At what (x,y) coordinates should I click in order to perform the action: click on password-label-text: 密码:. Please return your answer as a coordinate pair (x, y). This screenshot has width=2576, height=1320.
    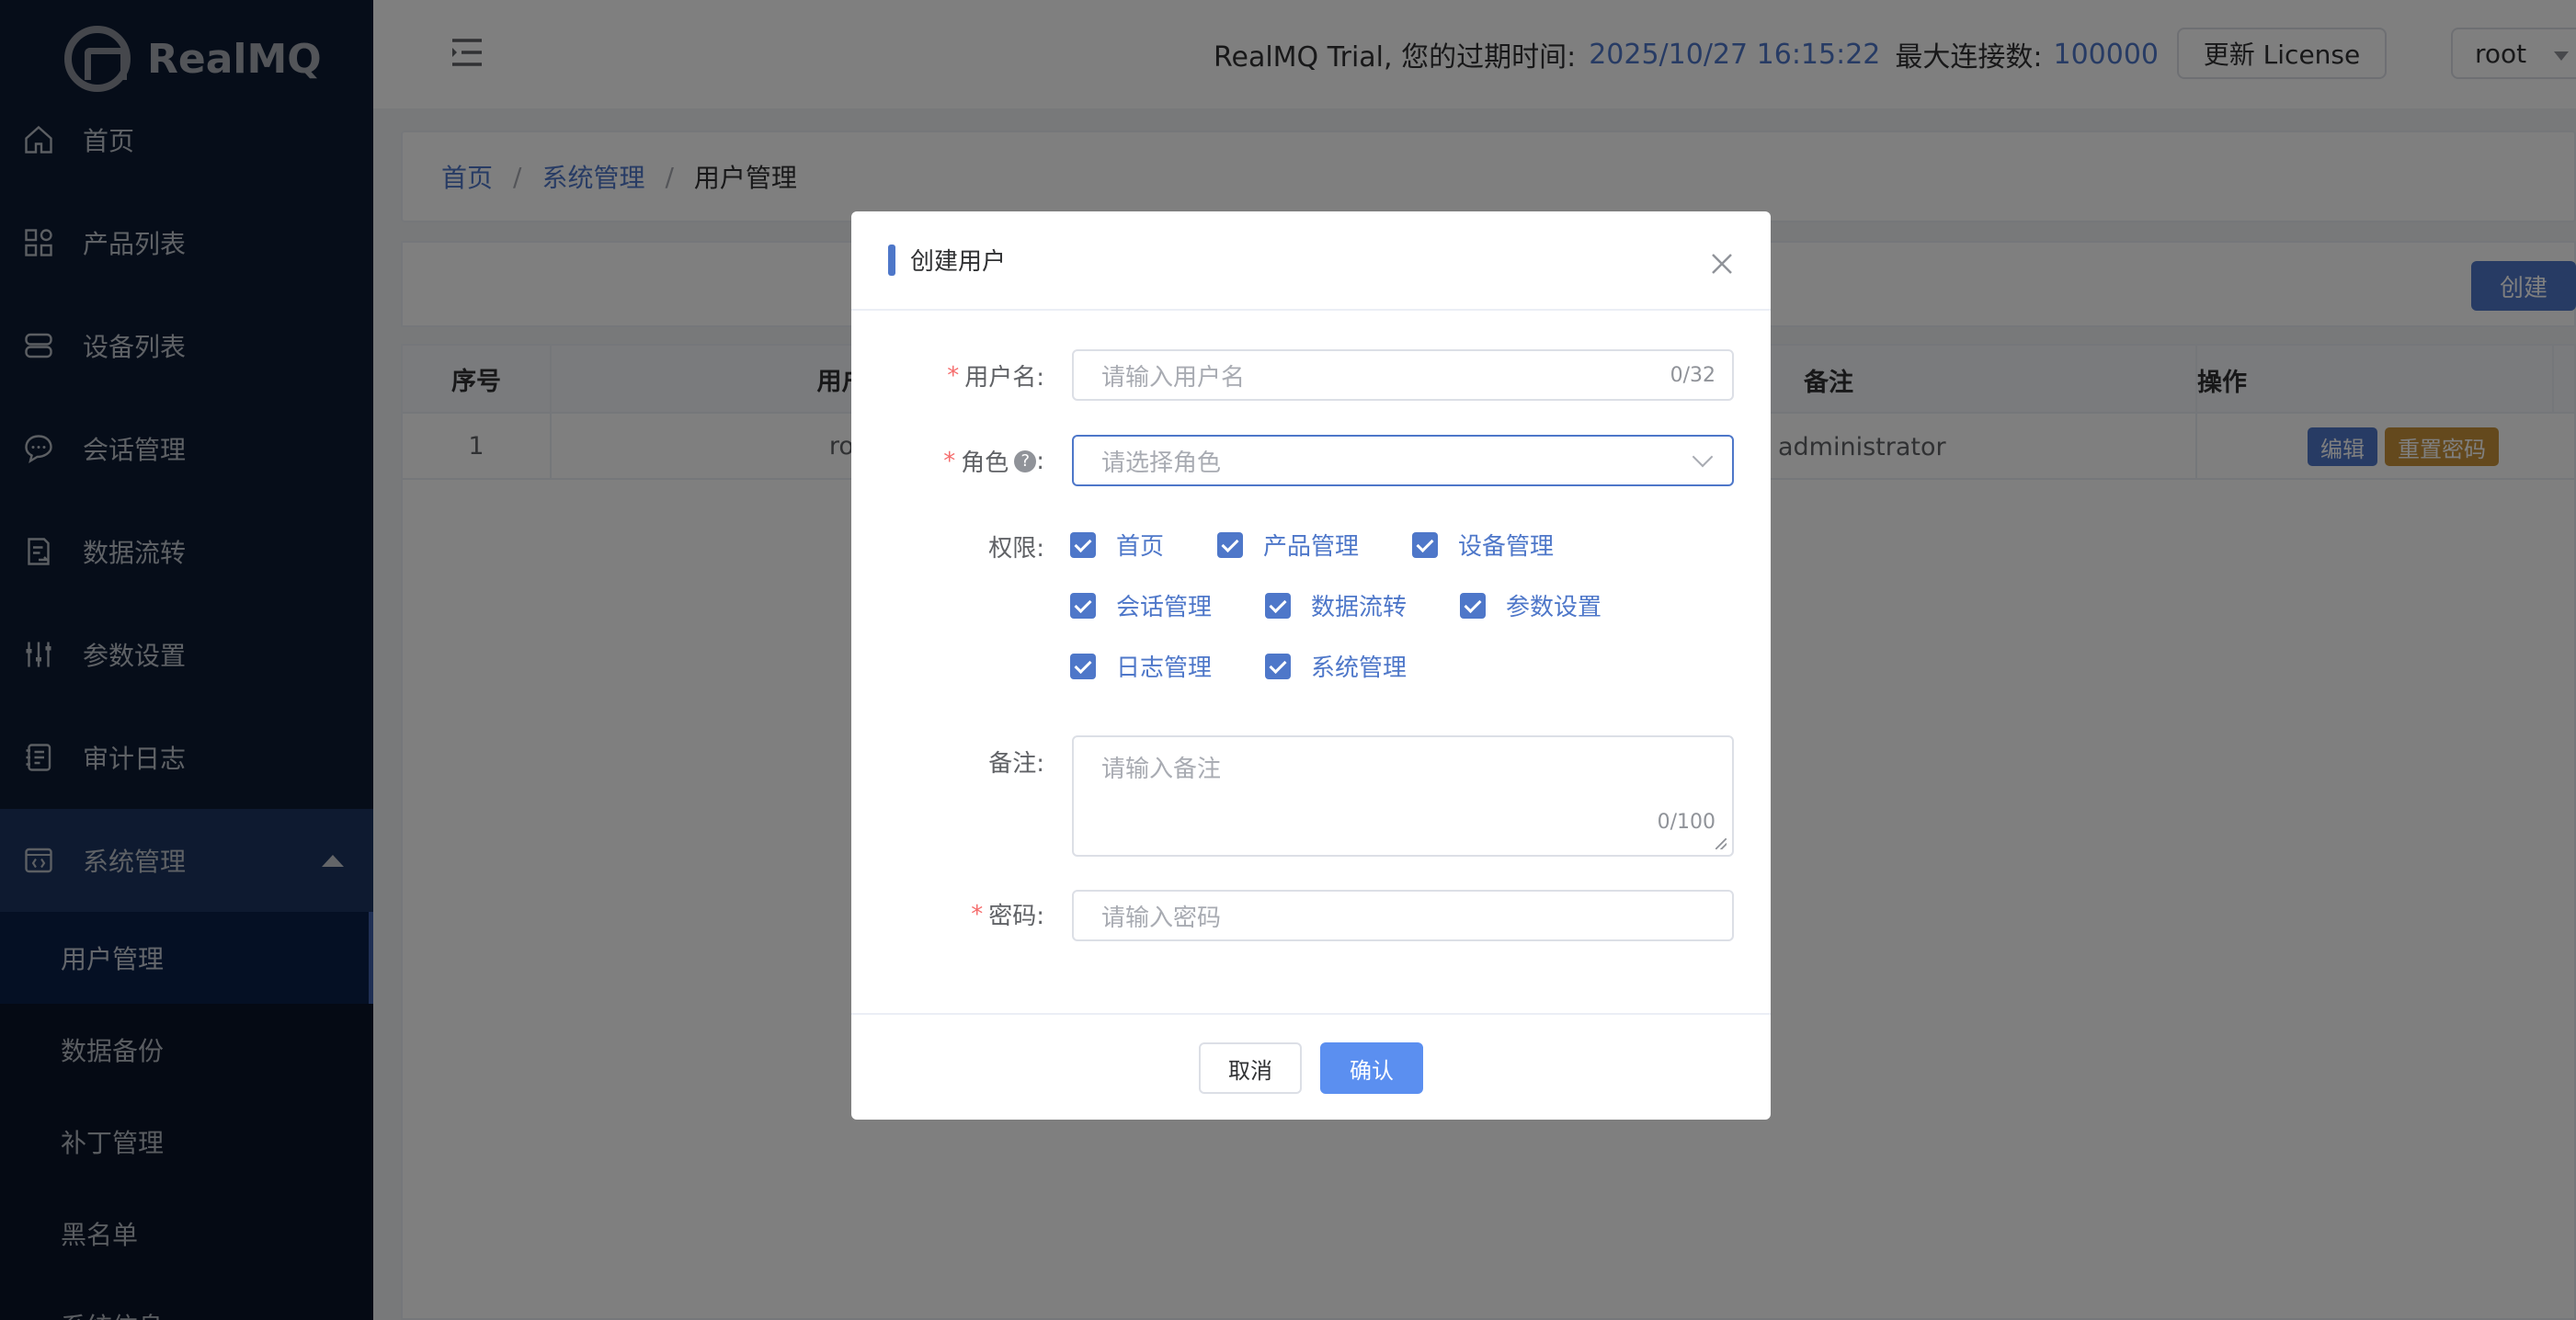
    Looking at the image, I should click on (1016, 916).